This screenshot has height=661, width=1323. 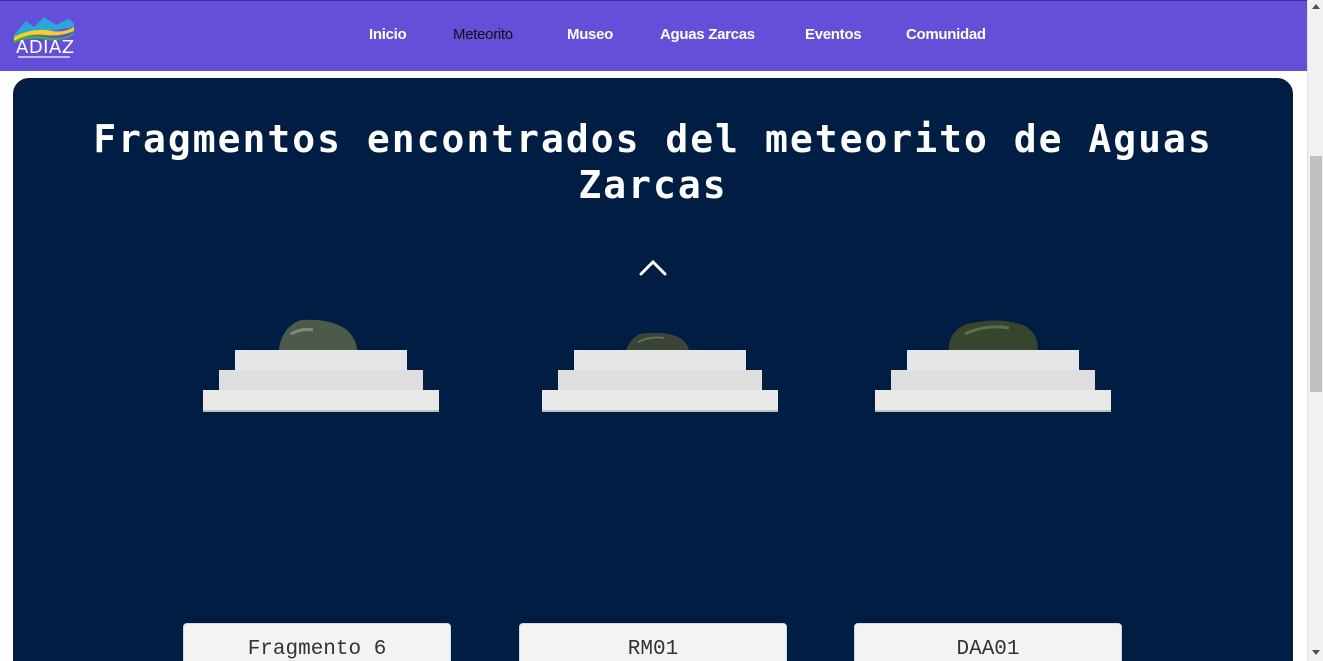 I want to click on vertical-scrollbar, so click(x=1315, y=330).